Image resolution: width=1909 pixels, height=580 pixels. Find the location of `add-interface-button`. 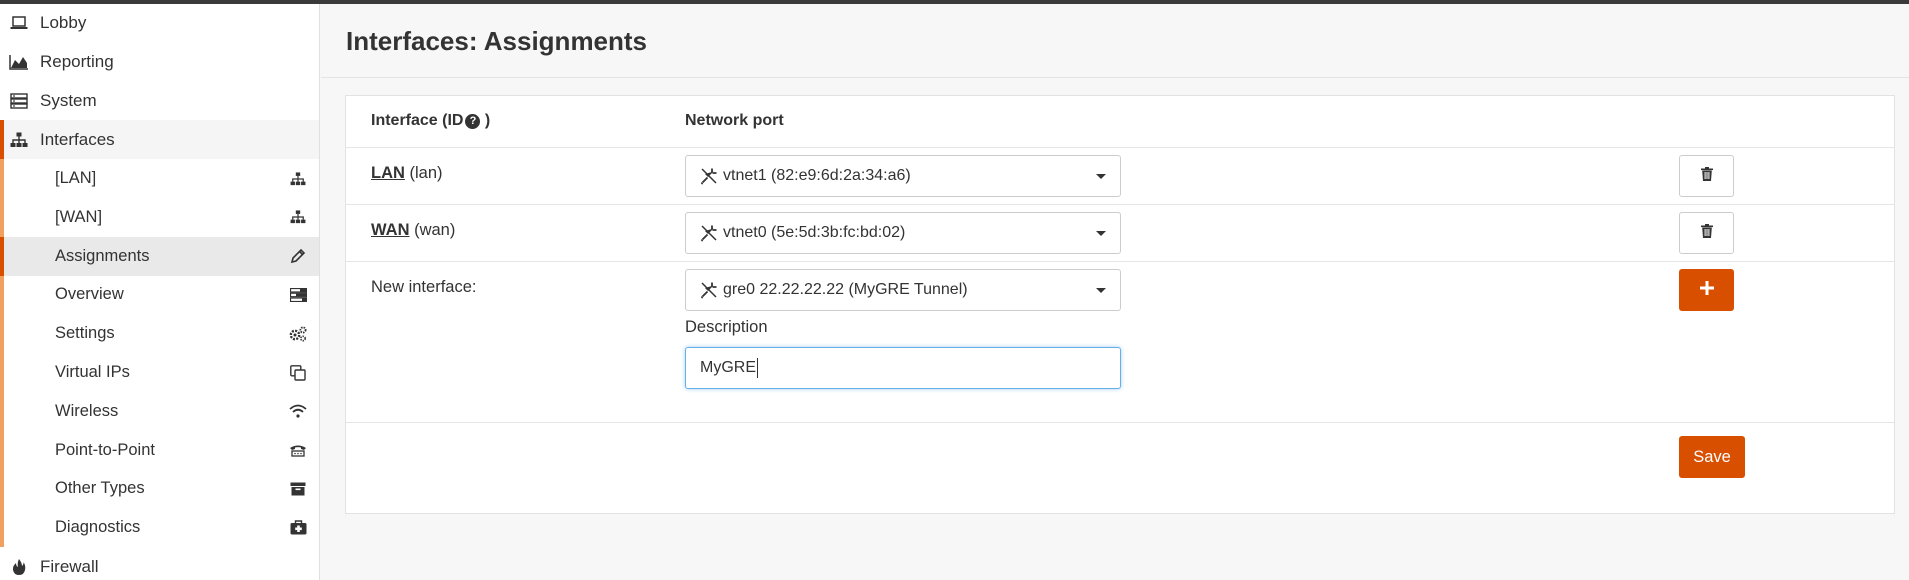

add-interface-button is located at coordinates (1706, 290).